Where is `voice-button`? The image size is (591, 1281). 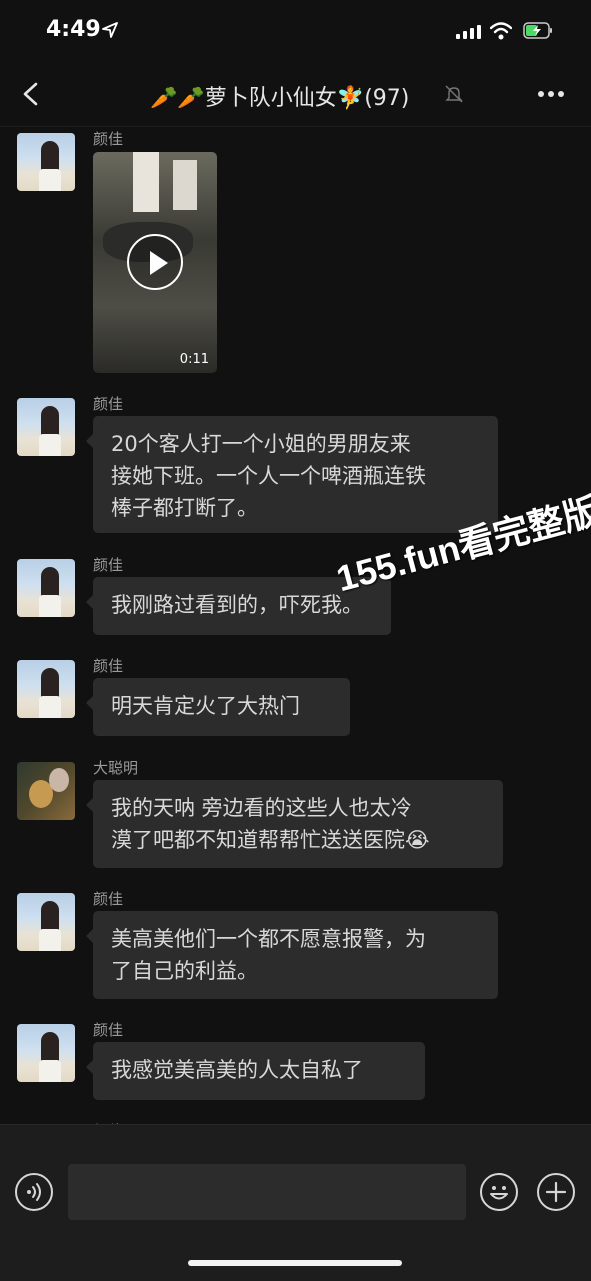
voice-button is located at coordinates (34, 1192).